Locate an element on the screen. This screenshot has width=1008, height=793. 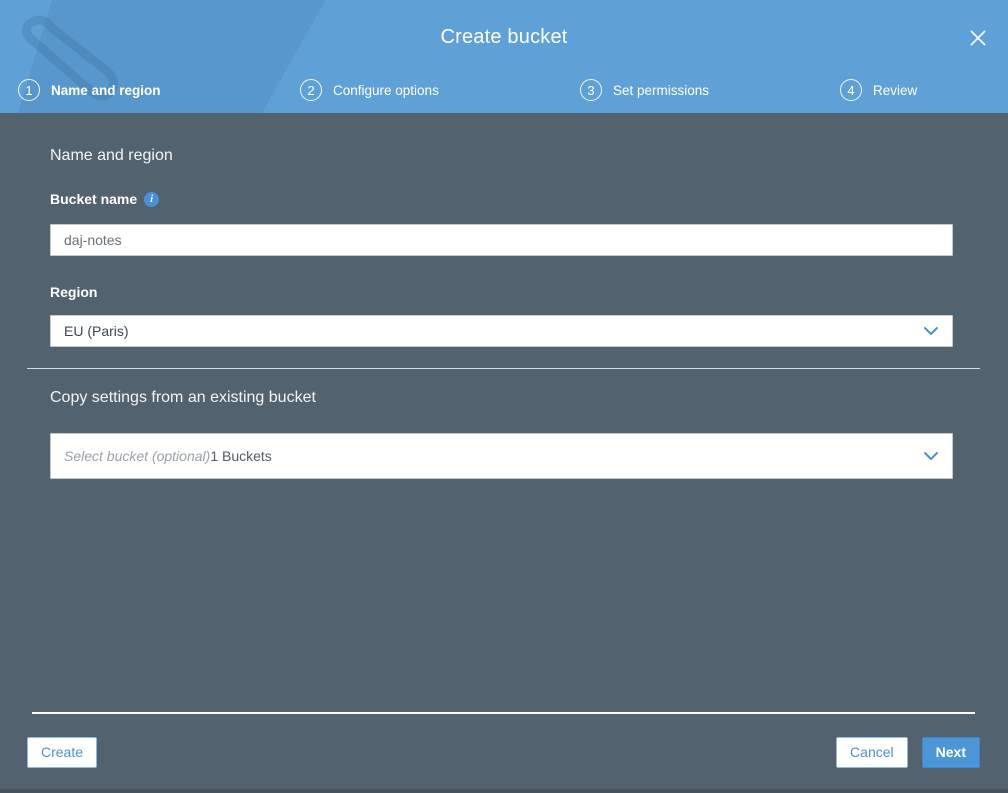
bucket-name-input is located at coordinates (501, 240).